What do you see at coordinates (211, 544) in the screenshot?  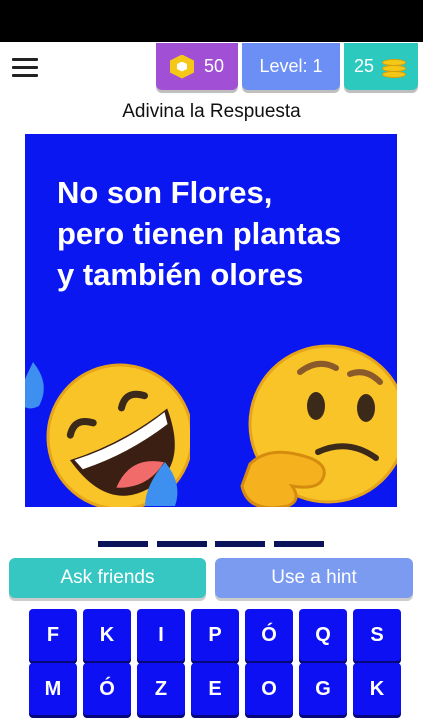 I see `answer-slots` at bounding box center [211, 544].